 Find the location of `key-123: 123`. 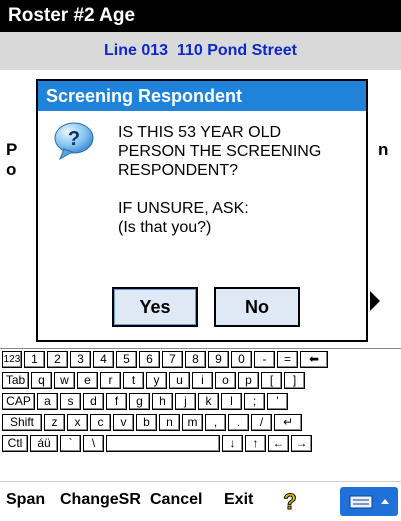

key-123: 123 is located at coordinates (12, 359).